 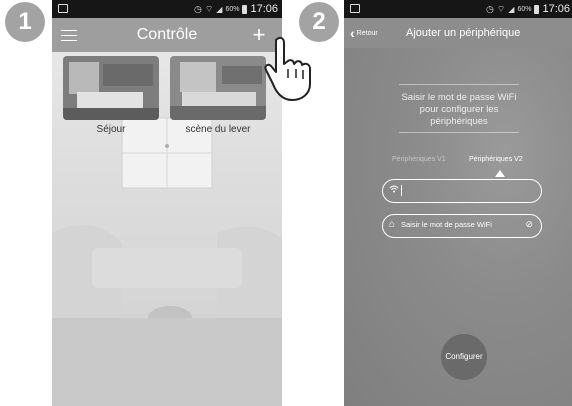 What do you see at coordinates (462, 191) in the screenshot?
I see `wifi-ssid-field` at bounding box center [462, 191].